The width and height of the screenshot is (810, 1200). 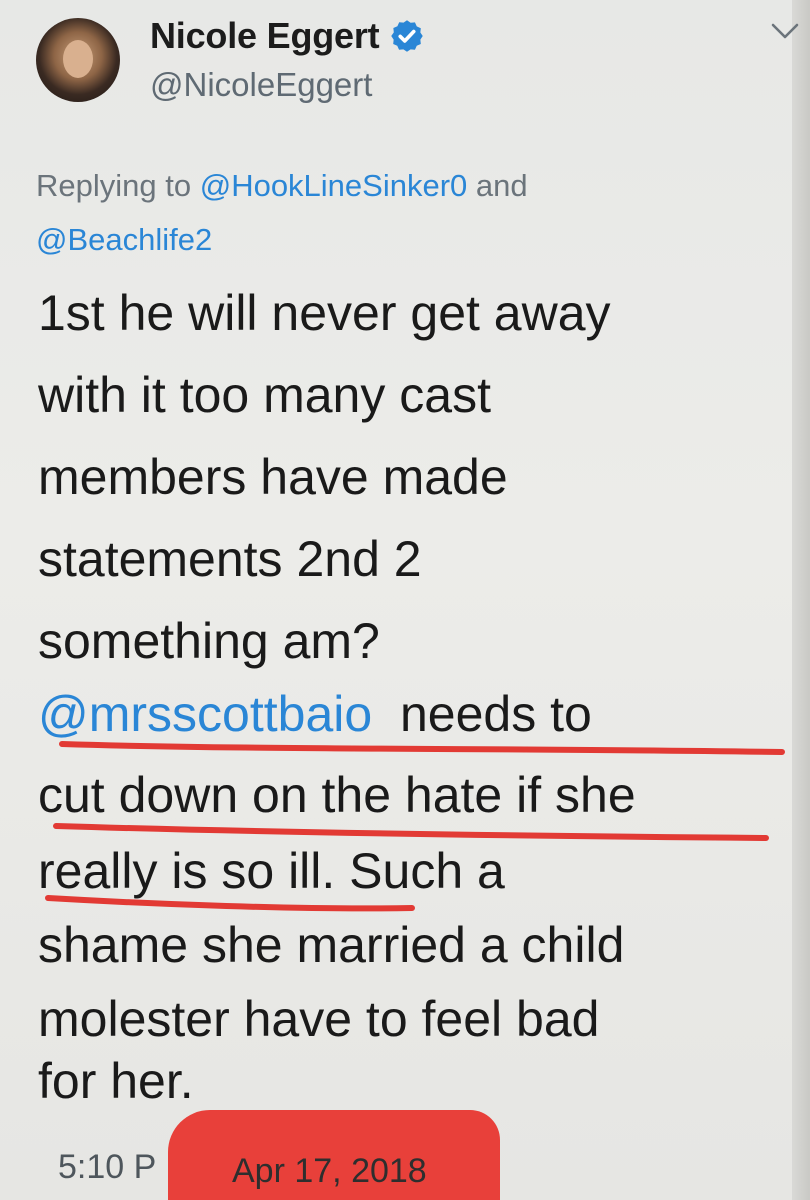 What do you see at coordinates (329, 1171) in the screenshot?
I see `tweet-date: Apr 17, 2018` at bounding box center [329, 1171].